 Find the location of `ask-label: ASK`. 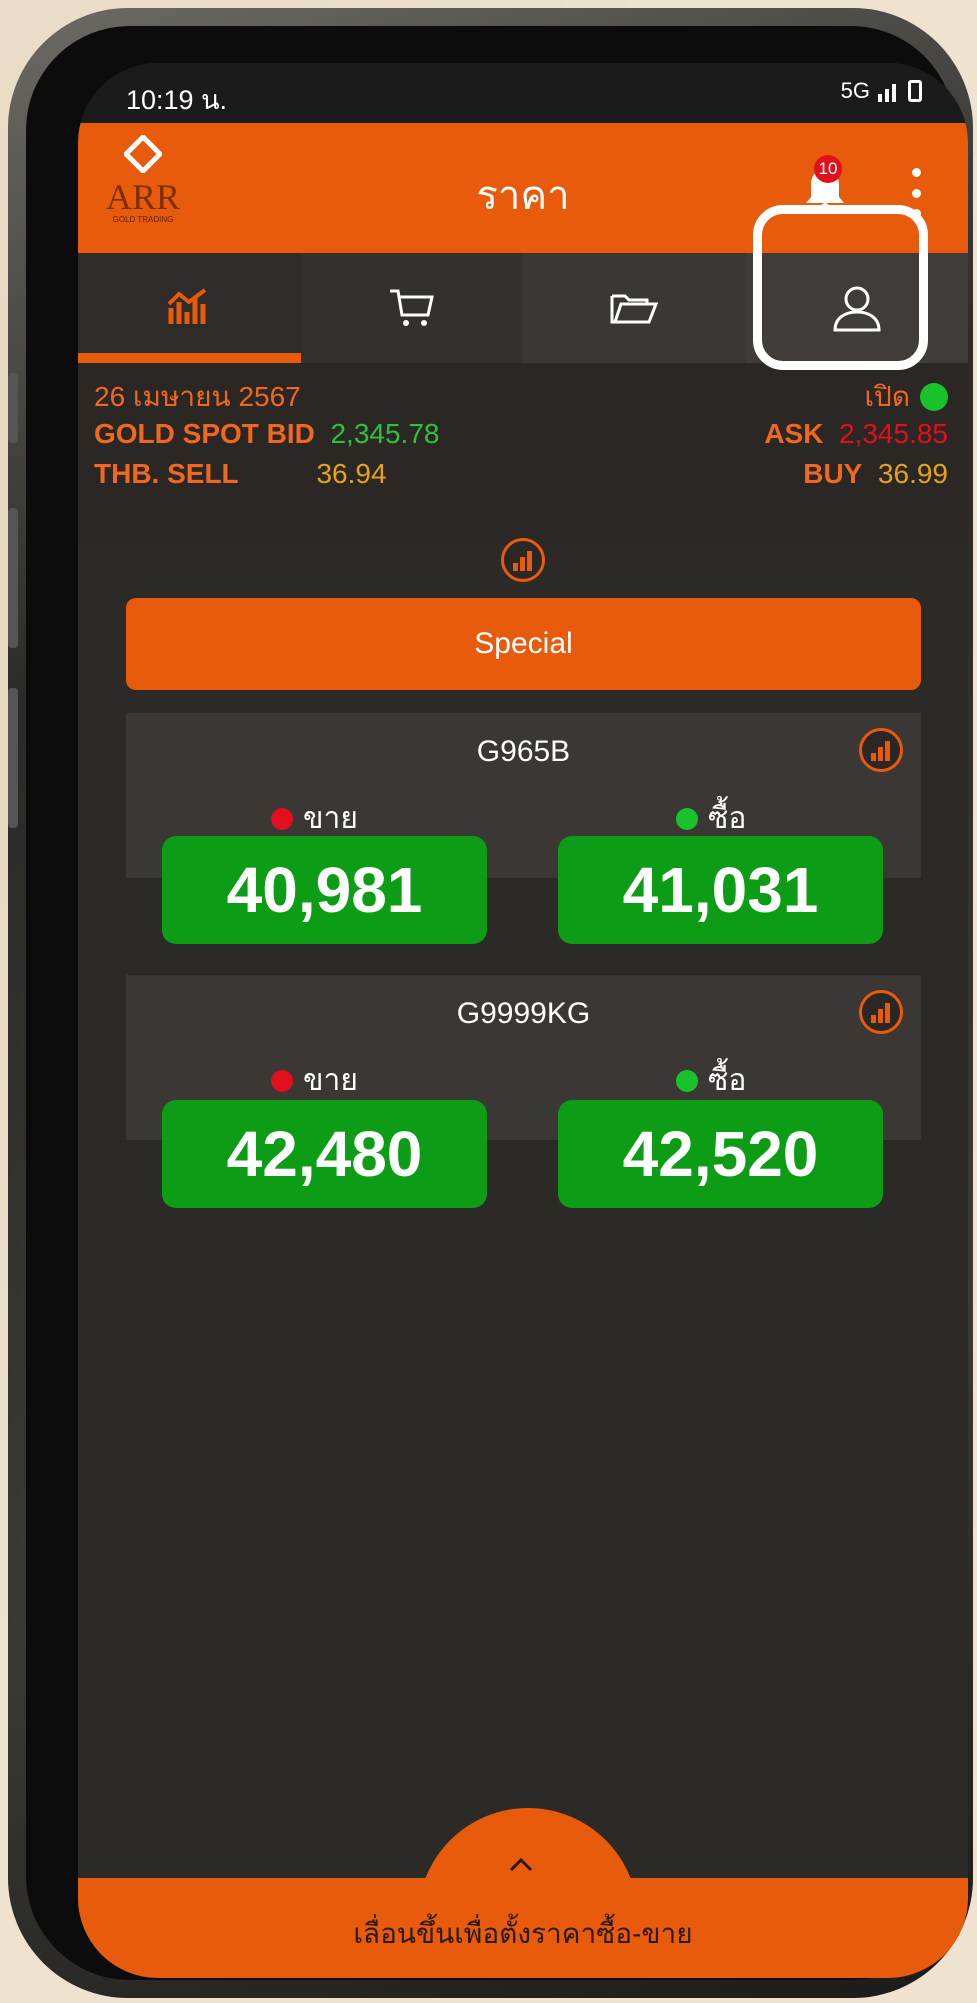

ask-label: ASK is located at coordinates (794, 433).